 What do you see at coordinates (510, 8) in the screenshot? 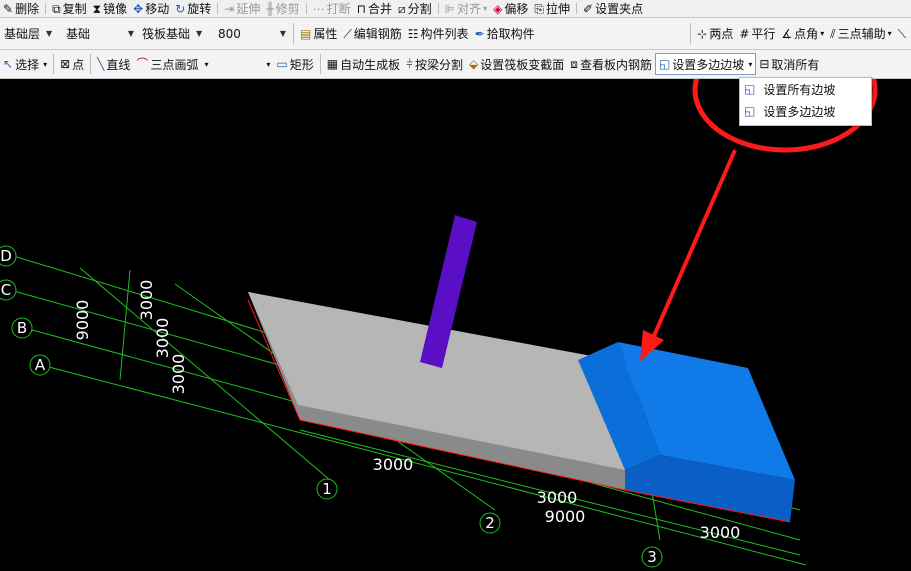
I see `offset-button: ◈ 偏移` at bounding box center [510, 8].